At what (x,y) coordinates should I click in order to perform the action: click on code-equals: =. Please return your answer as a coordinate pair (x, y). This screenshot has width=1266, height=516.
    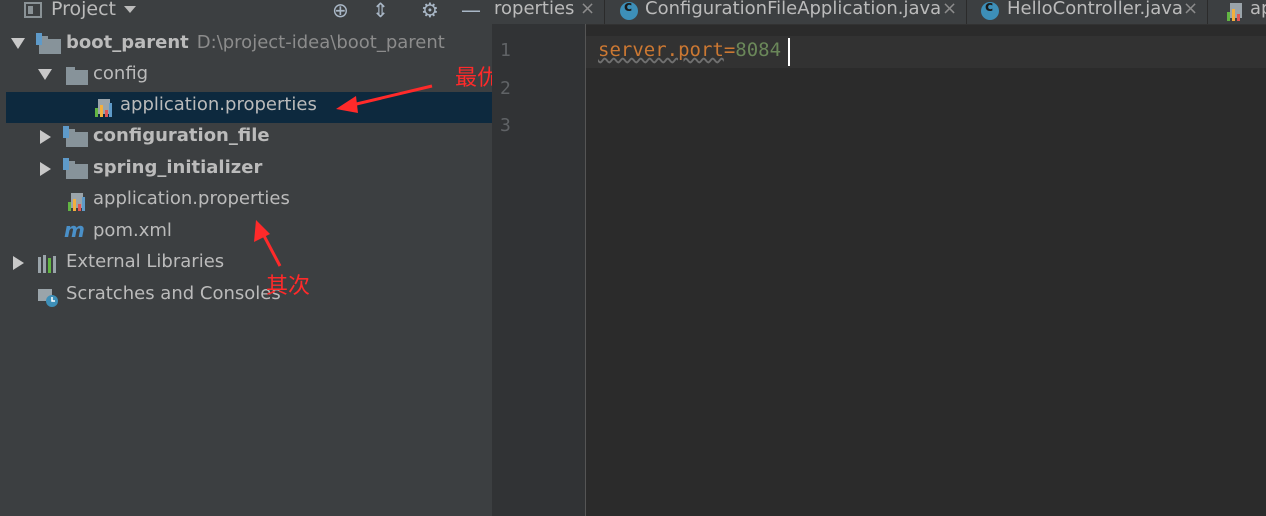
    Looking at the image, I should click on (729, 50).